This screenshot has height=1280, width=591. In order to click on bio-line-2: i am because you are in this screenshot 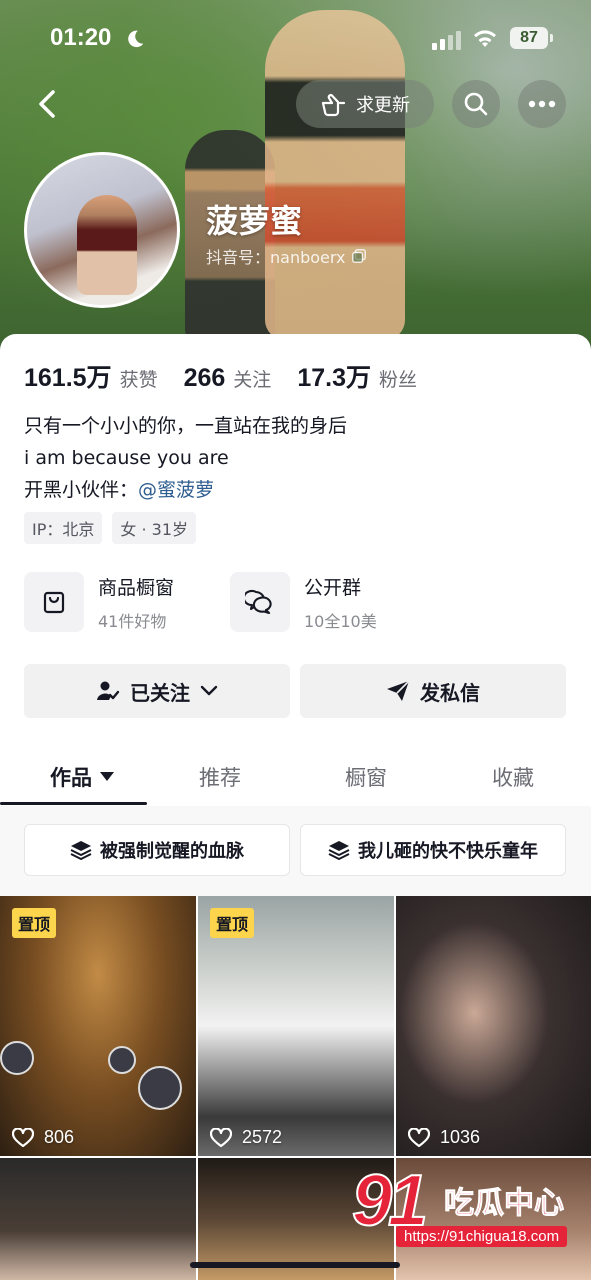, I will do `click(126, 458)`.